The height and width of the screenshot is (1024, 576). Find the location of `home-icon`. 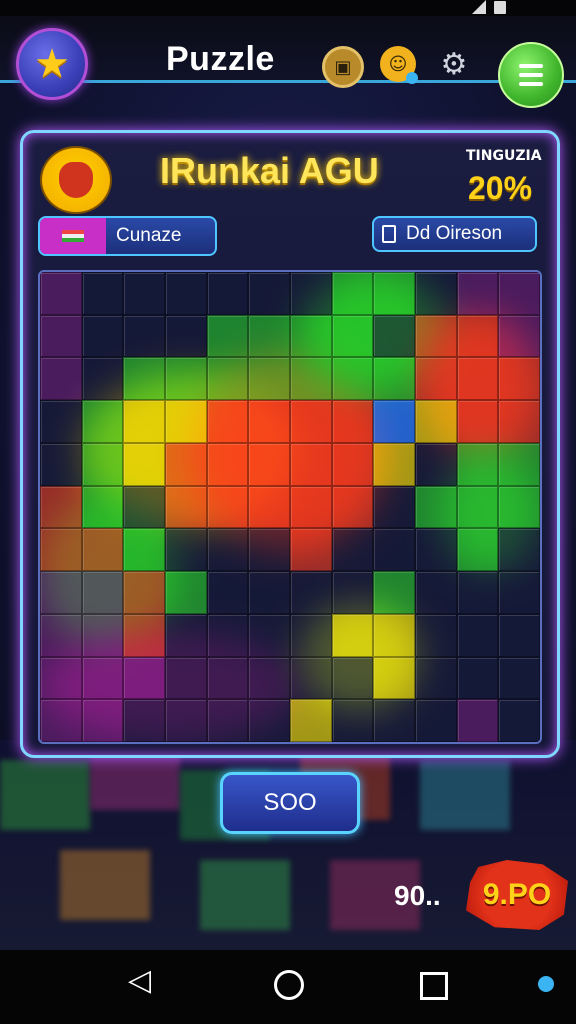

home-icon is located at coordinates (289, 985).